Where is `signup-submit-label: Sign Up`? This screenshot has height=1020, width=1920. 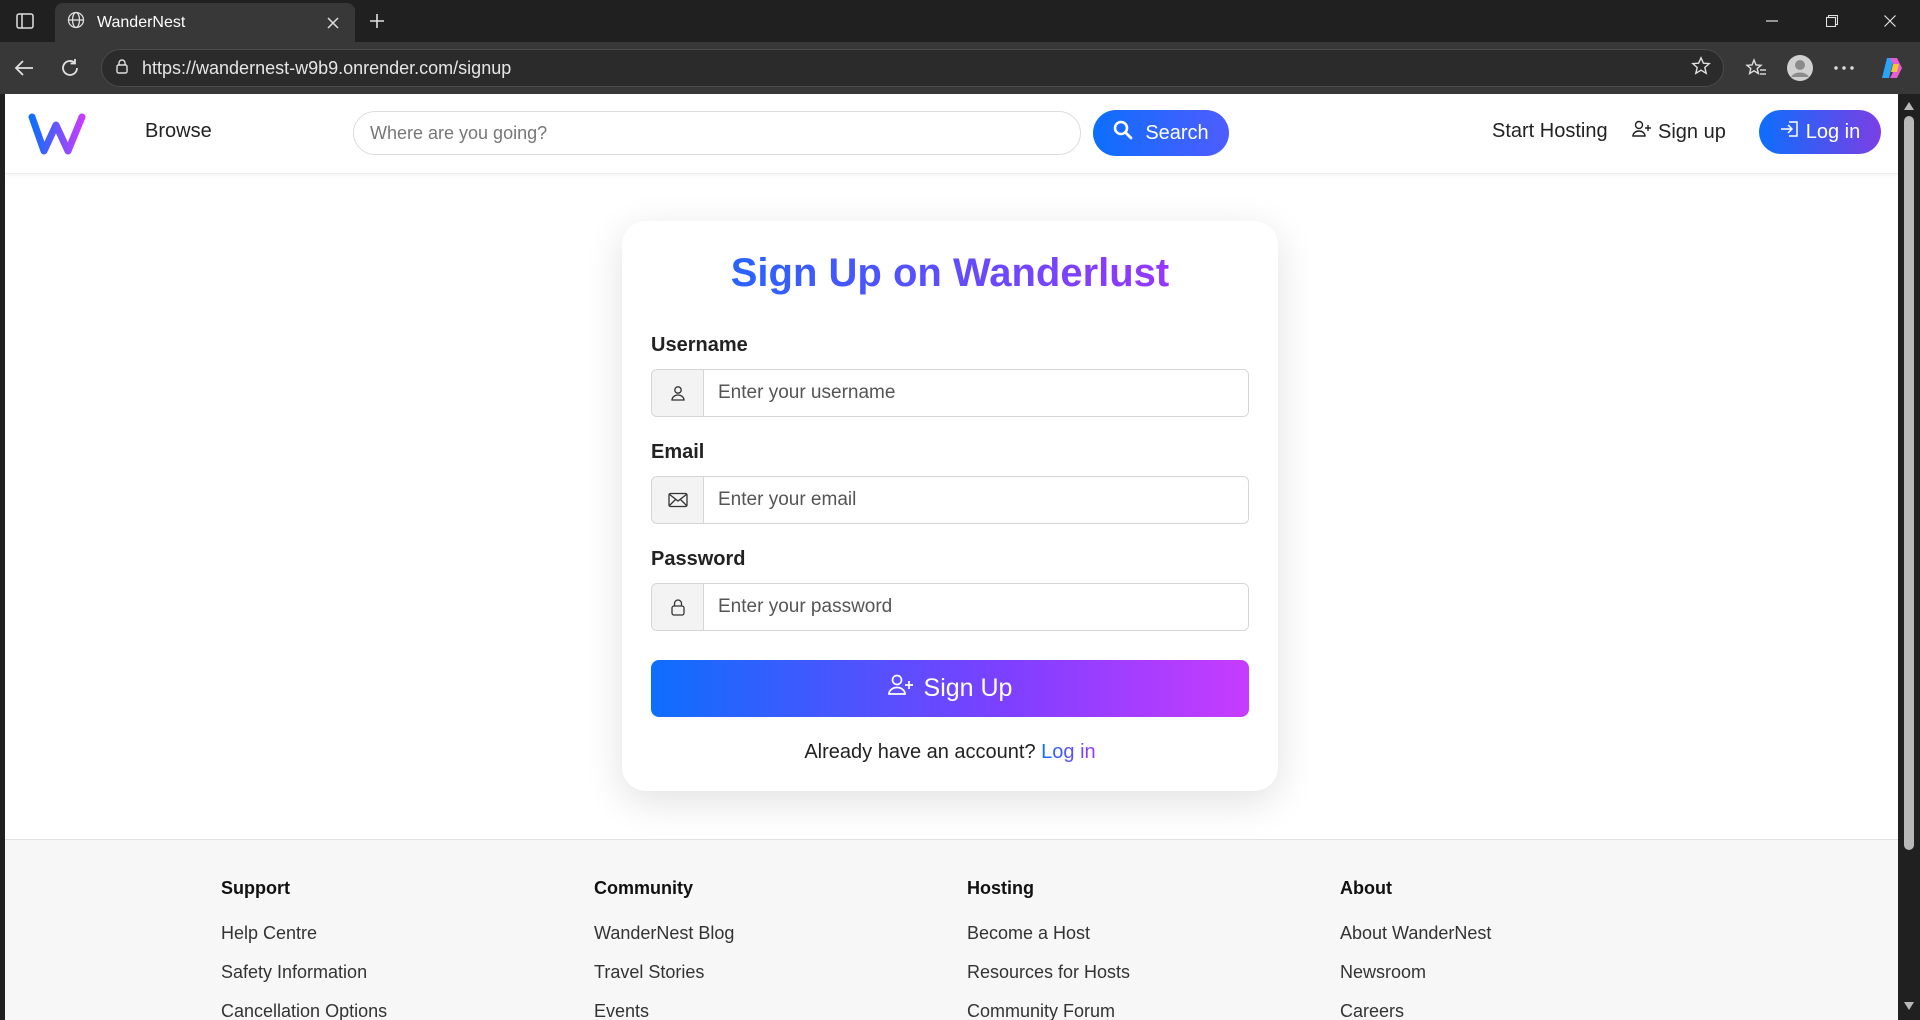 signup-submit-label: Sign Up is located at coordinates (968, 688).